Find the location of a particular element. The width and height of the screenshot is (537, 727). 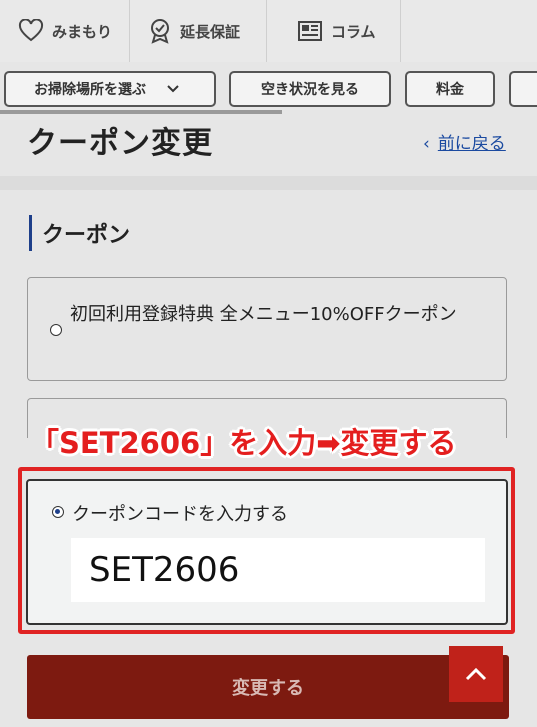

tab-mimamori: みまもり is located at coordinates (65, 31).